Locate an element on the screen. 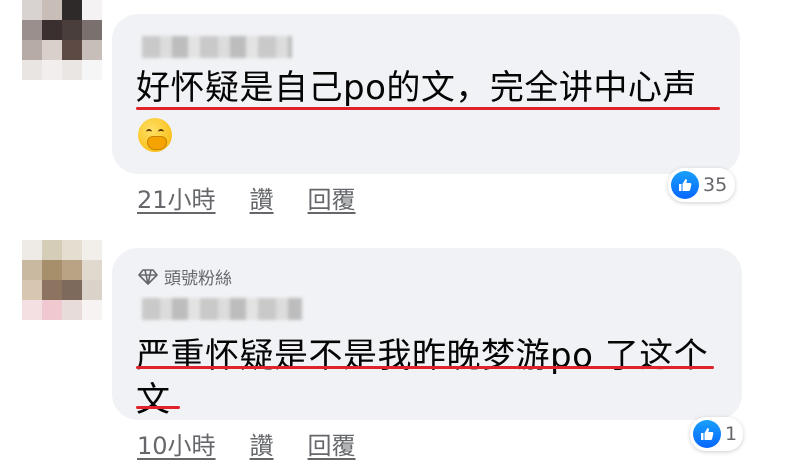  timestamp-link: 21小時 is located at coordinates (176, 197).